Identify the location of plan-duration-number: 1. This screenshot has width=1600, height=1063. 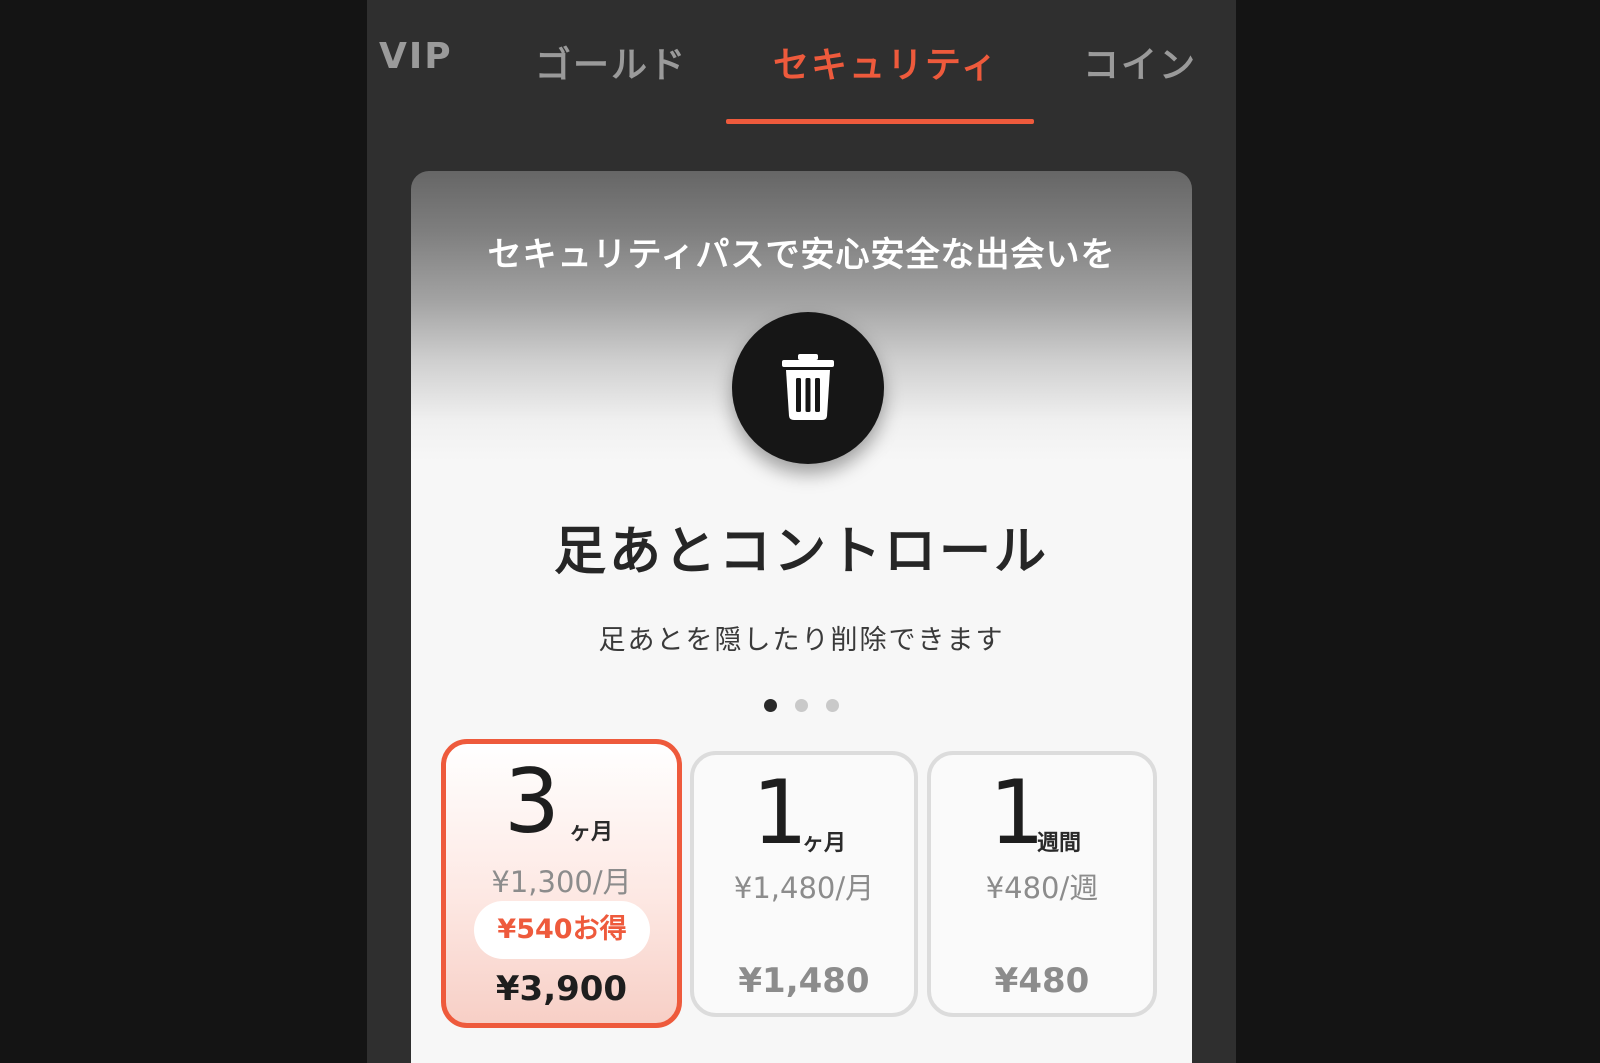
(780, 812).